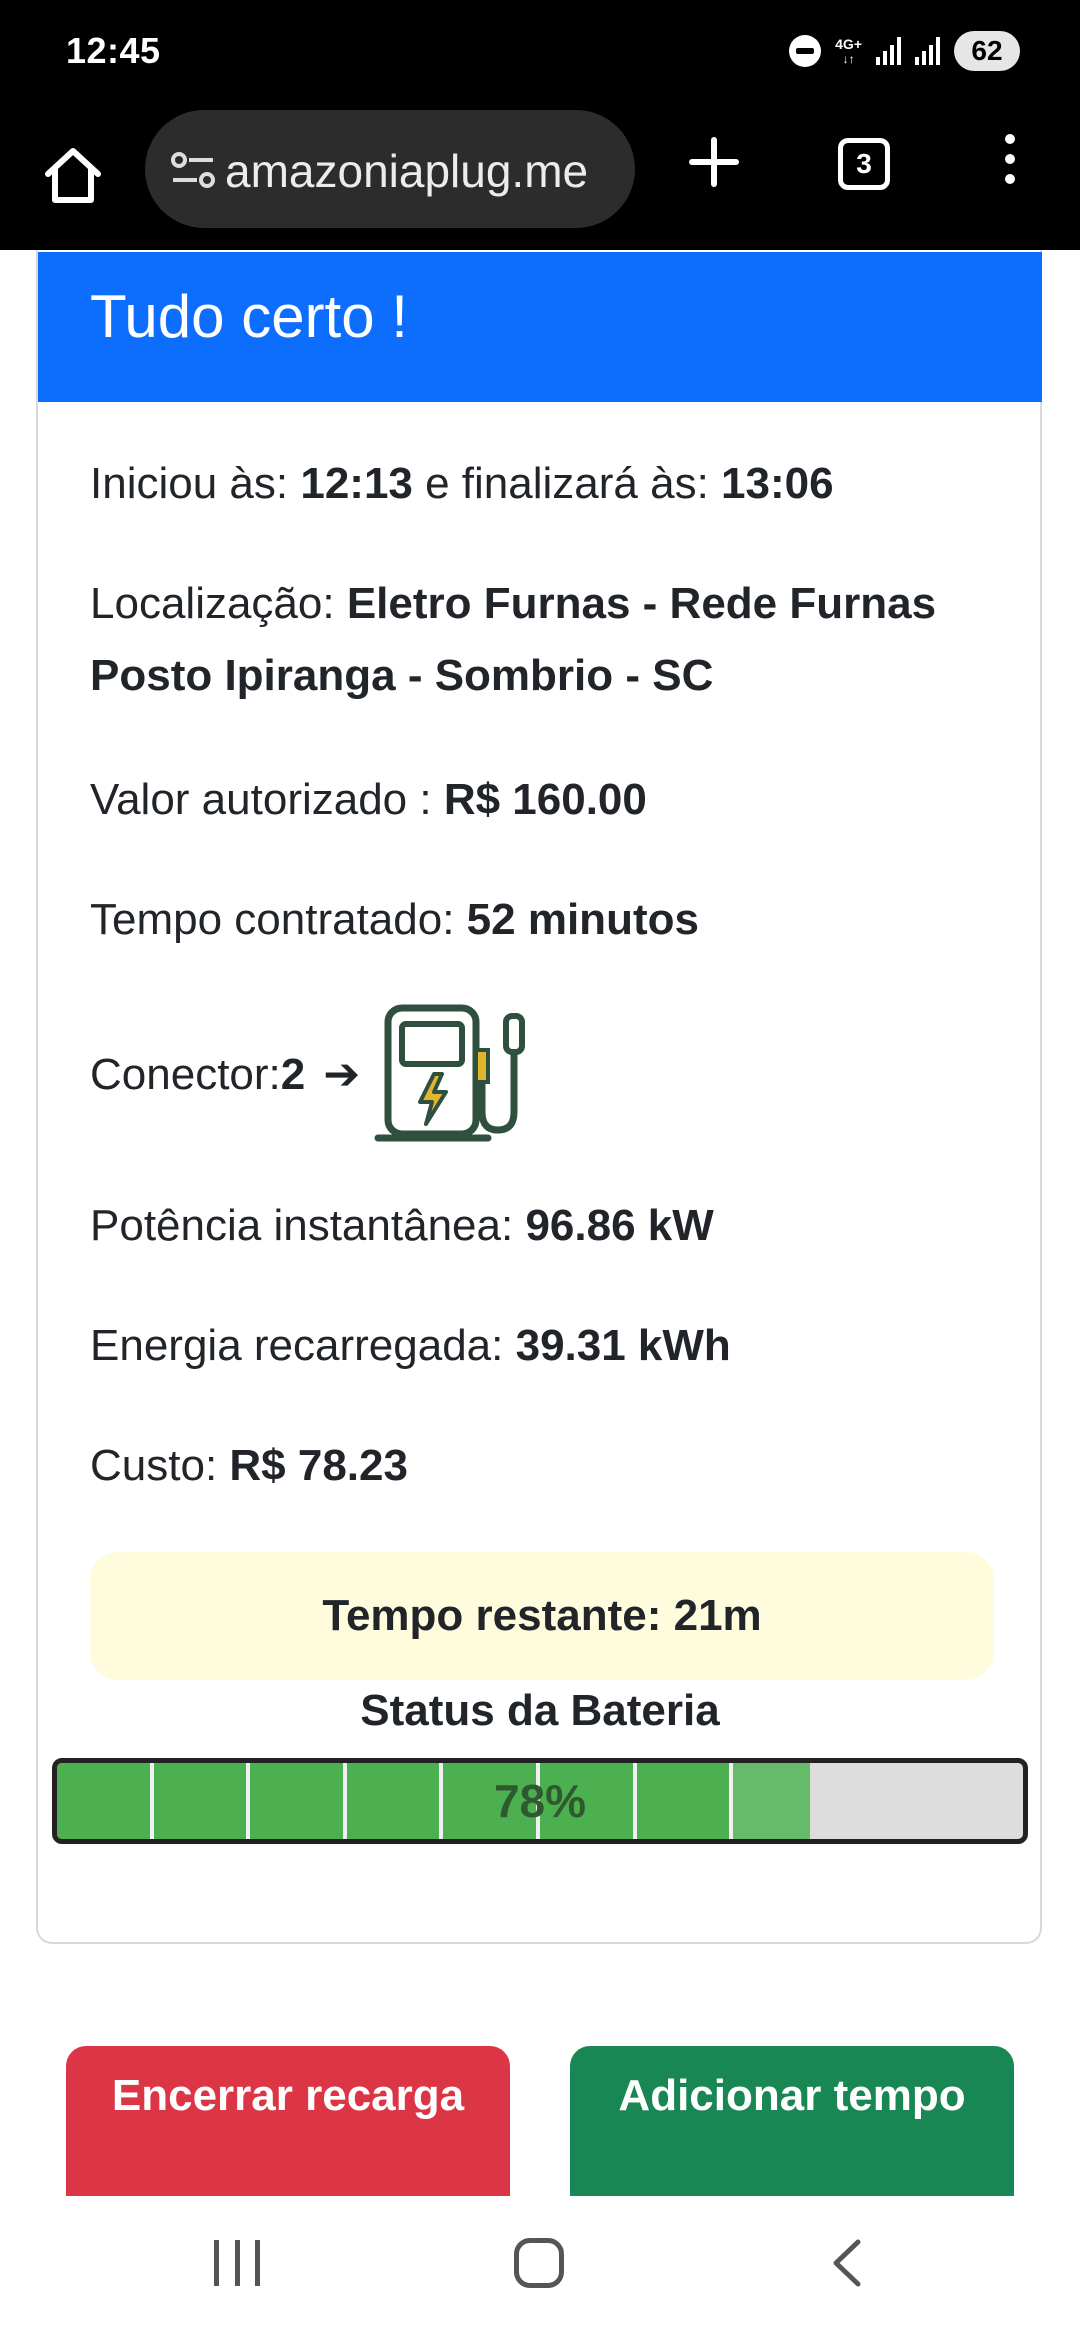  I want to click on status-icons: 4G+ ↓↑ 62, so click(904, 51).